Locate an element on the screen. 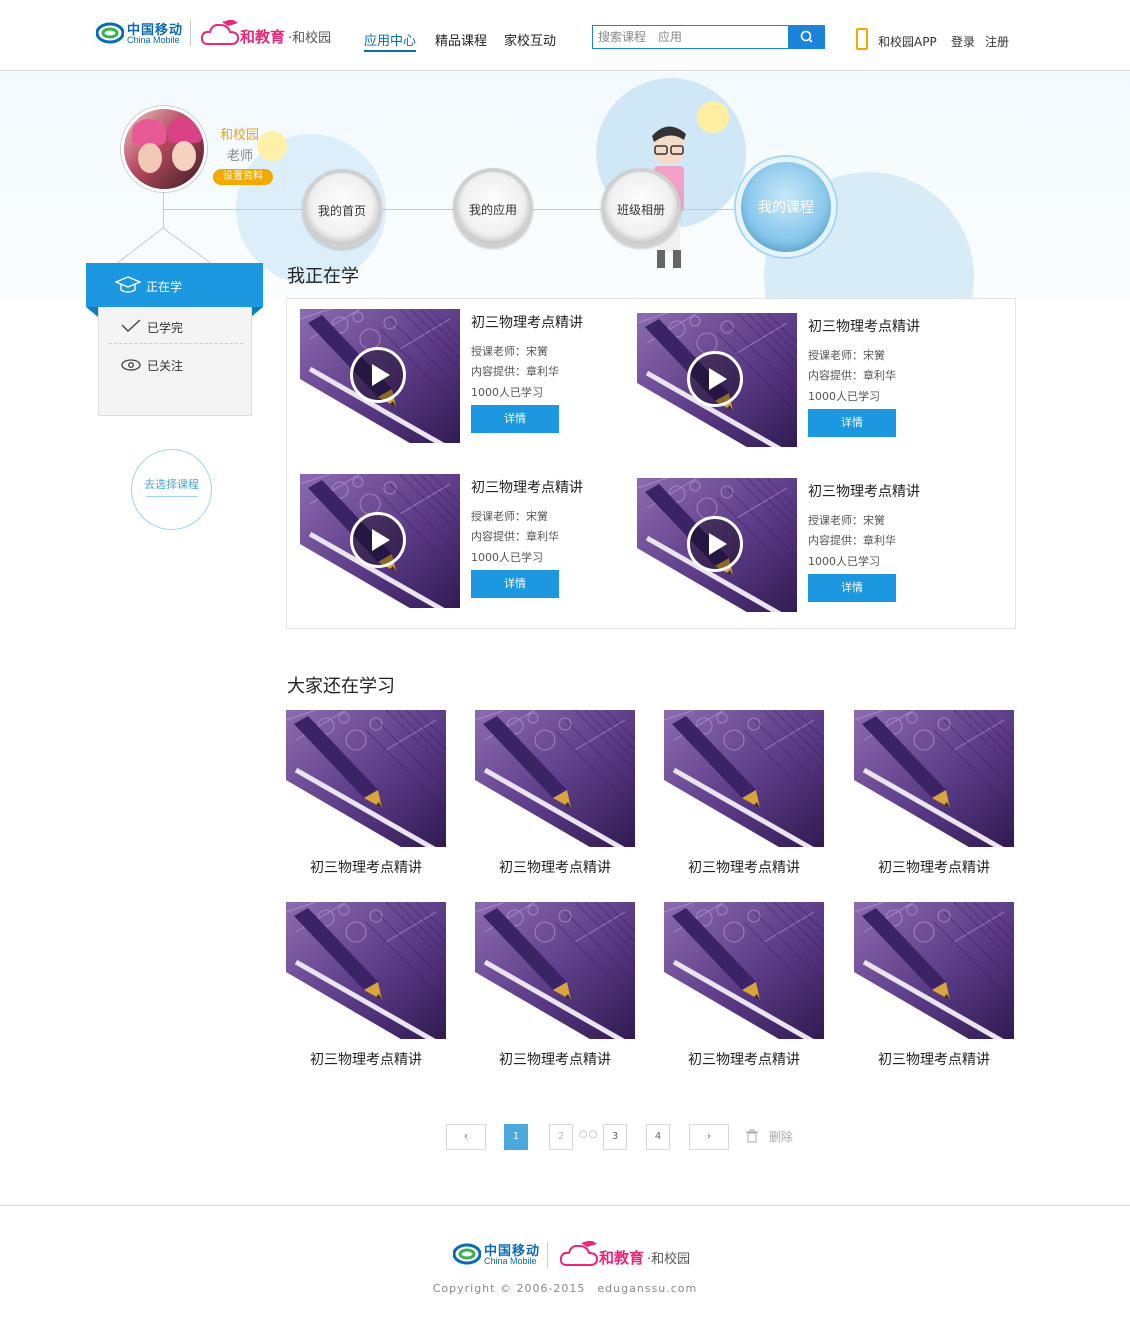  others-section-title: 大家还在学习 is located at coordinates (341, 686).